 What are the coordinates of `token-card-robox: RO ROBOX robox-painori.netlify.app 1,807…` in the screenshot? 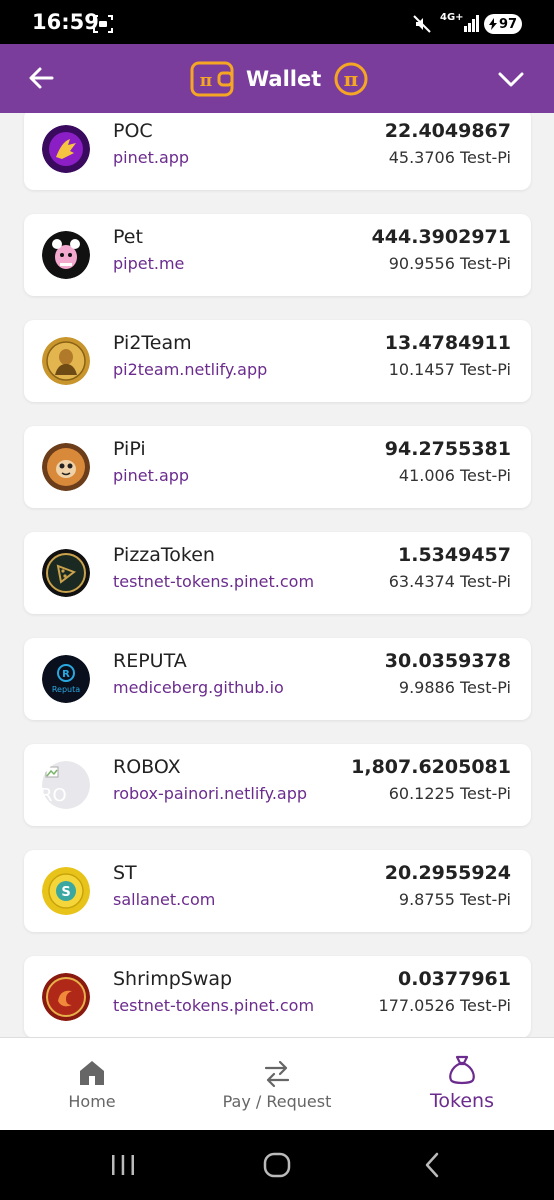 It's located at (277, 785).